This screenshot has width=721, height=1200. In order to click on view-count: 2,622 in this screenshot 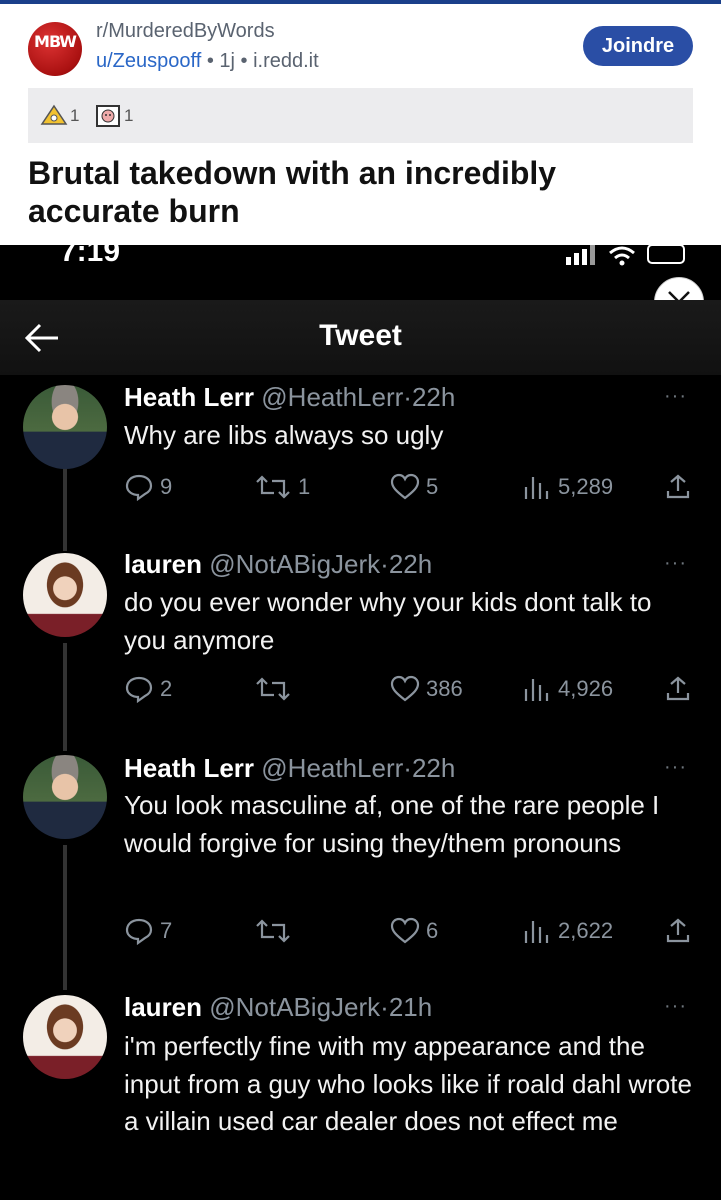, I will do `click(586, 930)`.